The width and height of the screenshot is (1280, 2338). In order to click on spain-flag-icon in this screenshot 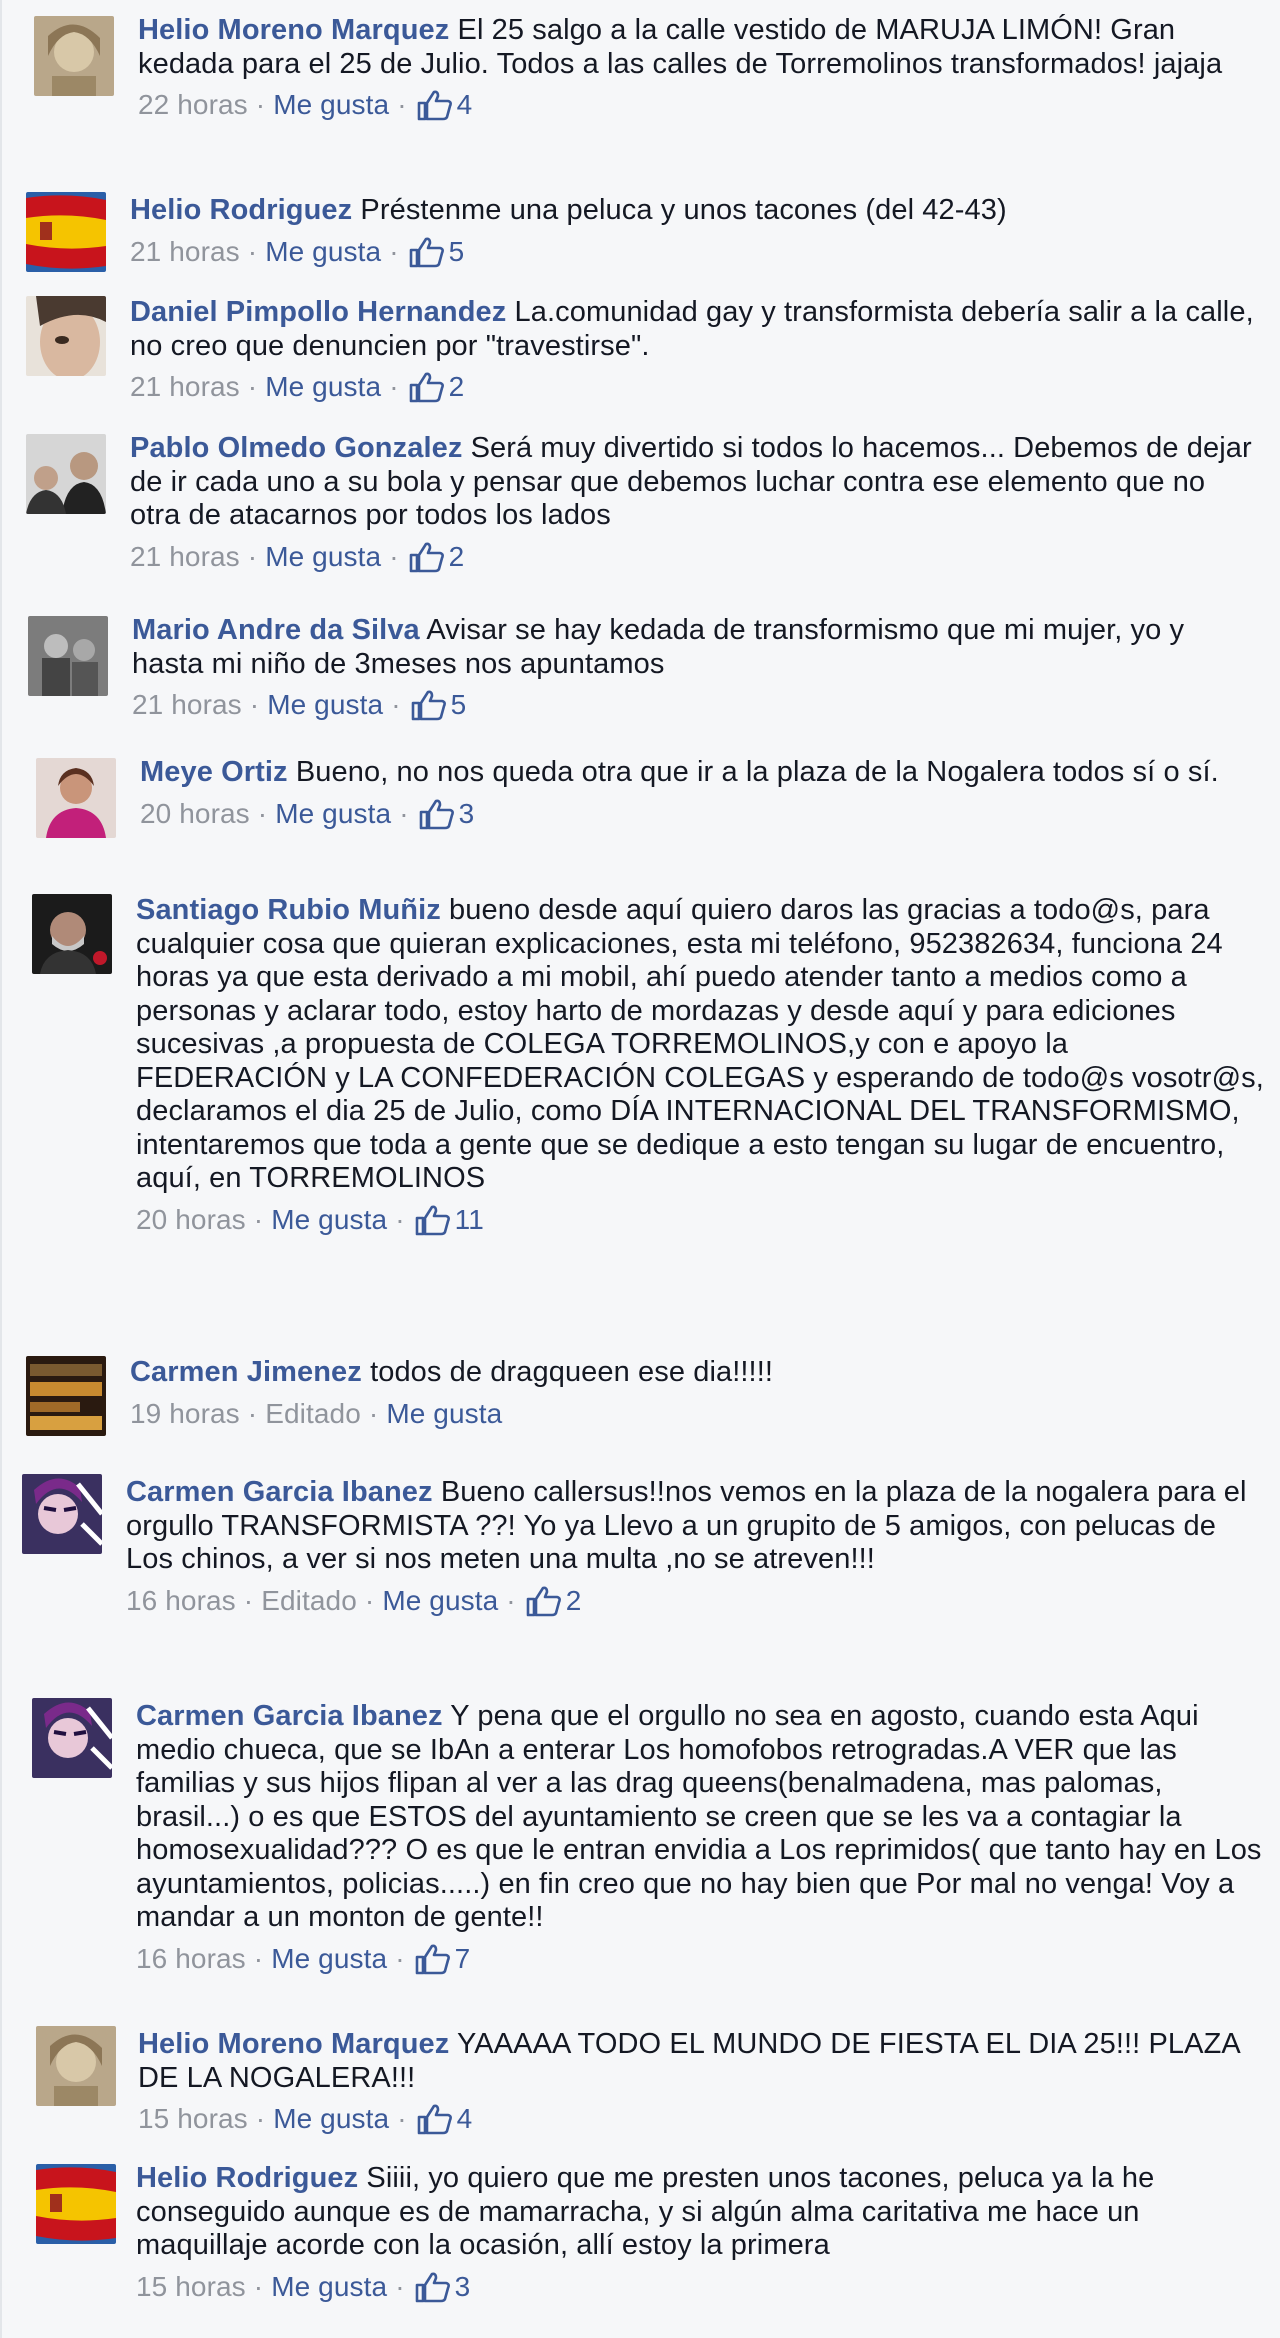, I will do `click(76, 2204)`.